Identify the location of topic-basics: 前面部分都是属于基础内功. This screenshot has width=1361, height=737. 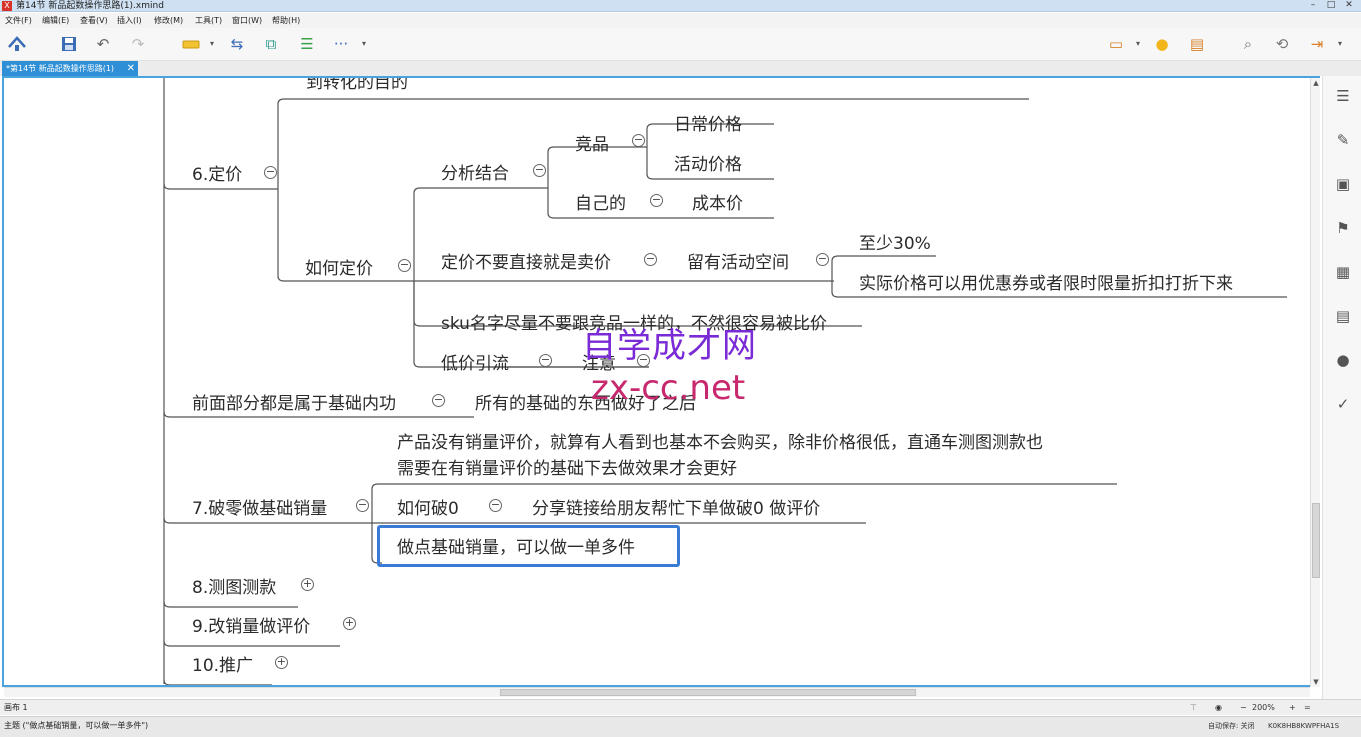
(294, 404).